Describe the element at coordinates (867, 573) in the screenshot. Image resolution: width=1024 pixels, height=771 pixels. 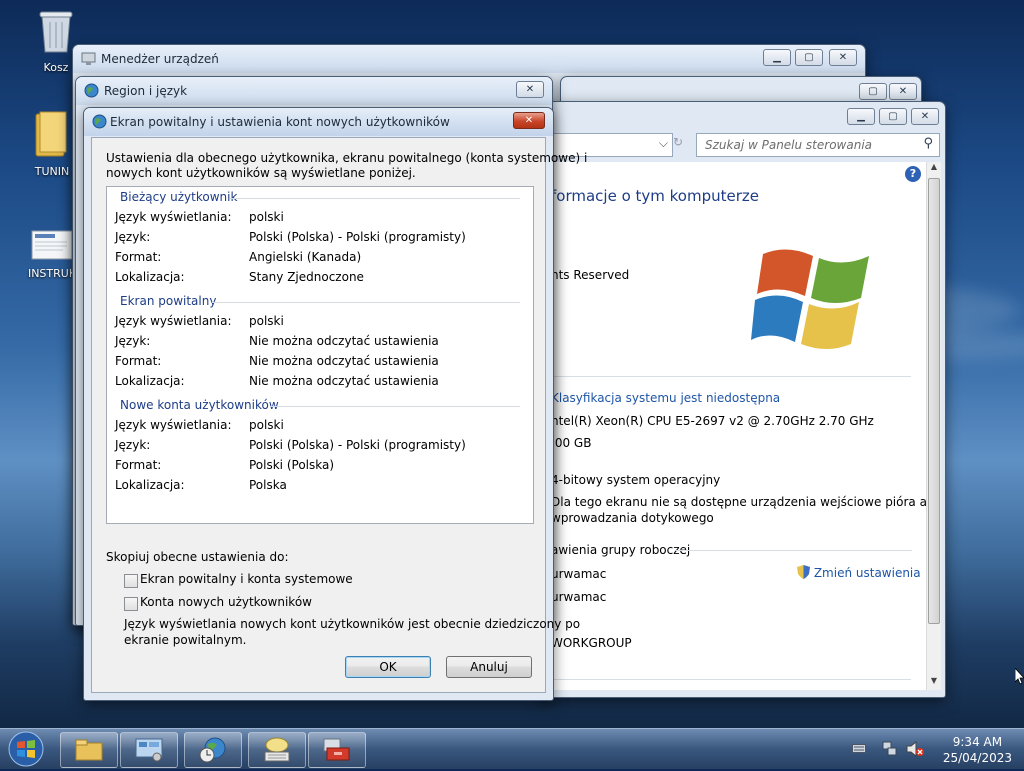
I see `change-settings-label: Zmień ustawienia` at that location.